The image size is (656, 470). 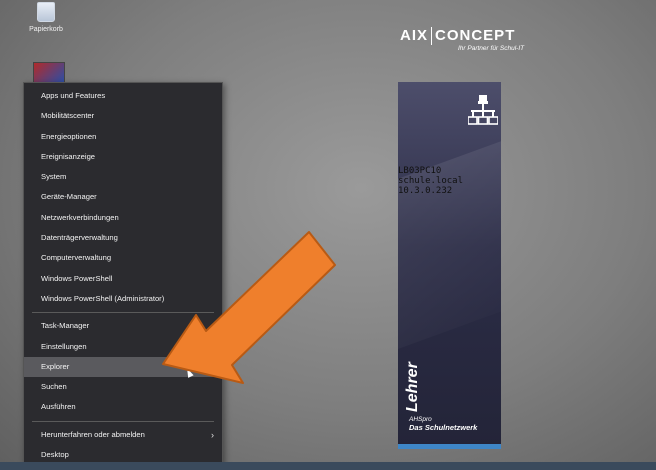 I want to click on menu-item-shutdown-signout: Herunterfahren oder abmelden ›, so click(x=123, y=435).